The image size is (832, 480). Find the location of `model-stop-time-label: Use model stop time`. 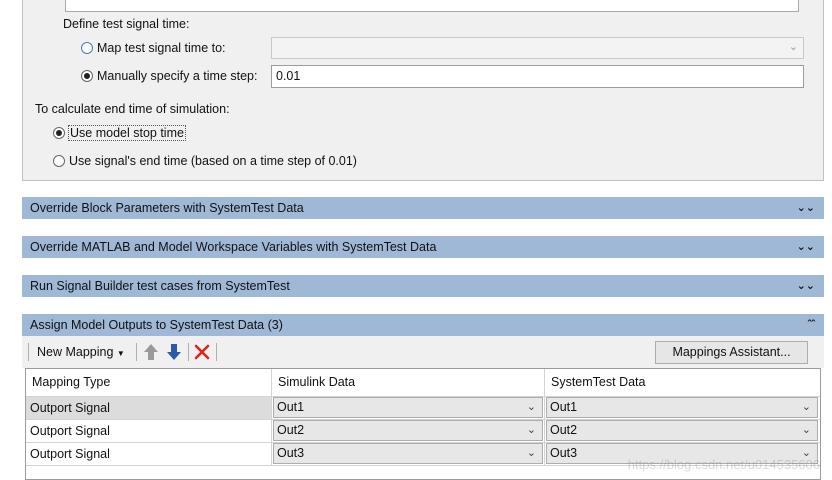

model-stop-time-label: Use model stop time is located at coordinates (127, 133).